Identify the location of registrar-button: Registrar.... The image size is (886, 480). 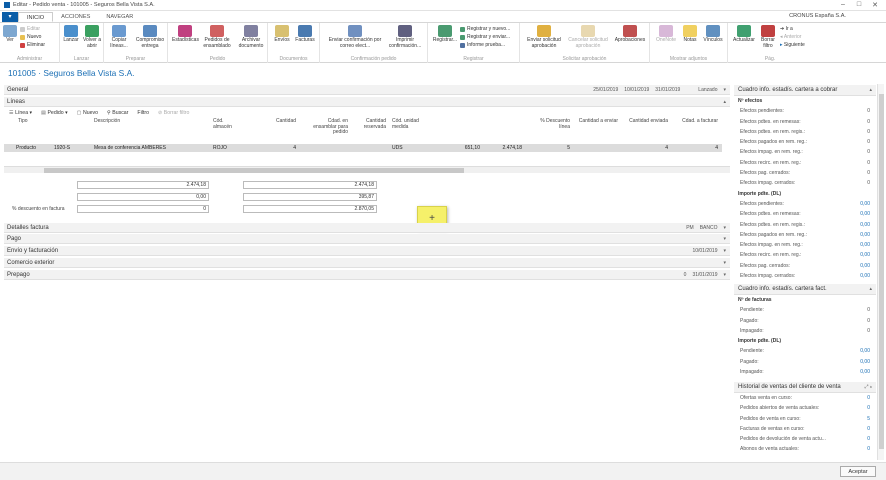
(445, 34).